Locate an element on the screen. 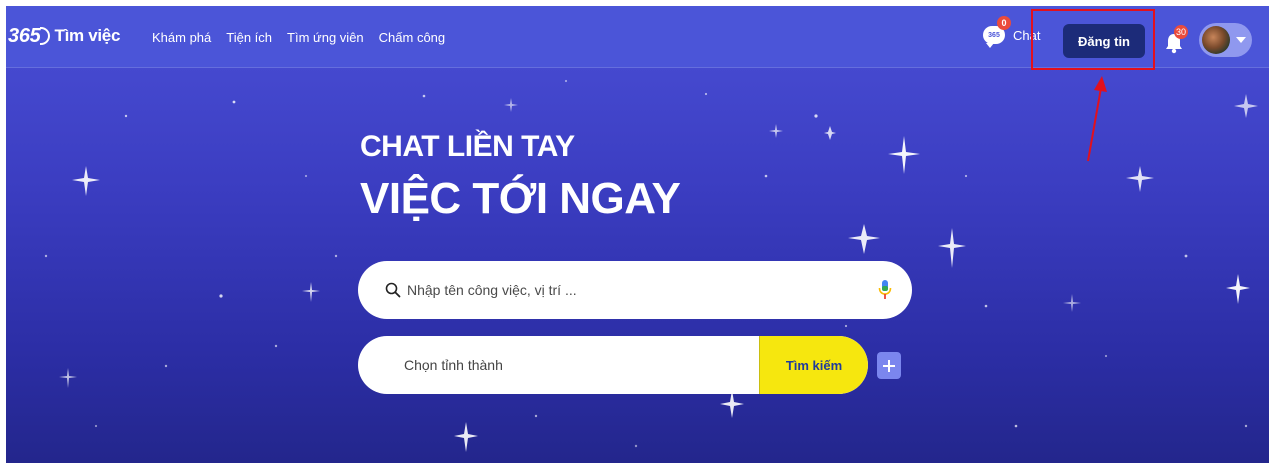 The height and width of the screenshot is (463, 1269). chat-icon-text: 365 is located at coordinates (994, 35).